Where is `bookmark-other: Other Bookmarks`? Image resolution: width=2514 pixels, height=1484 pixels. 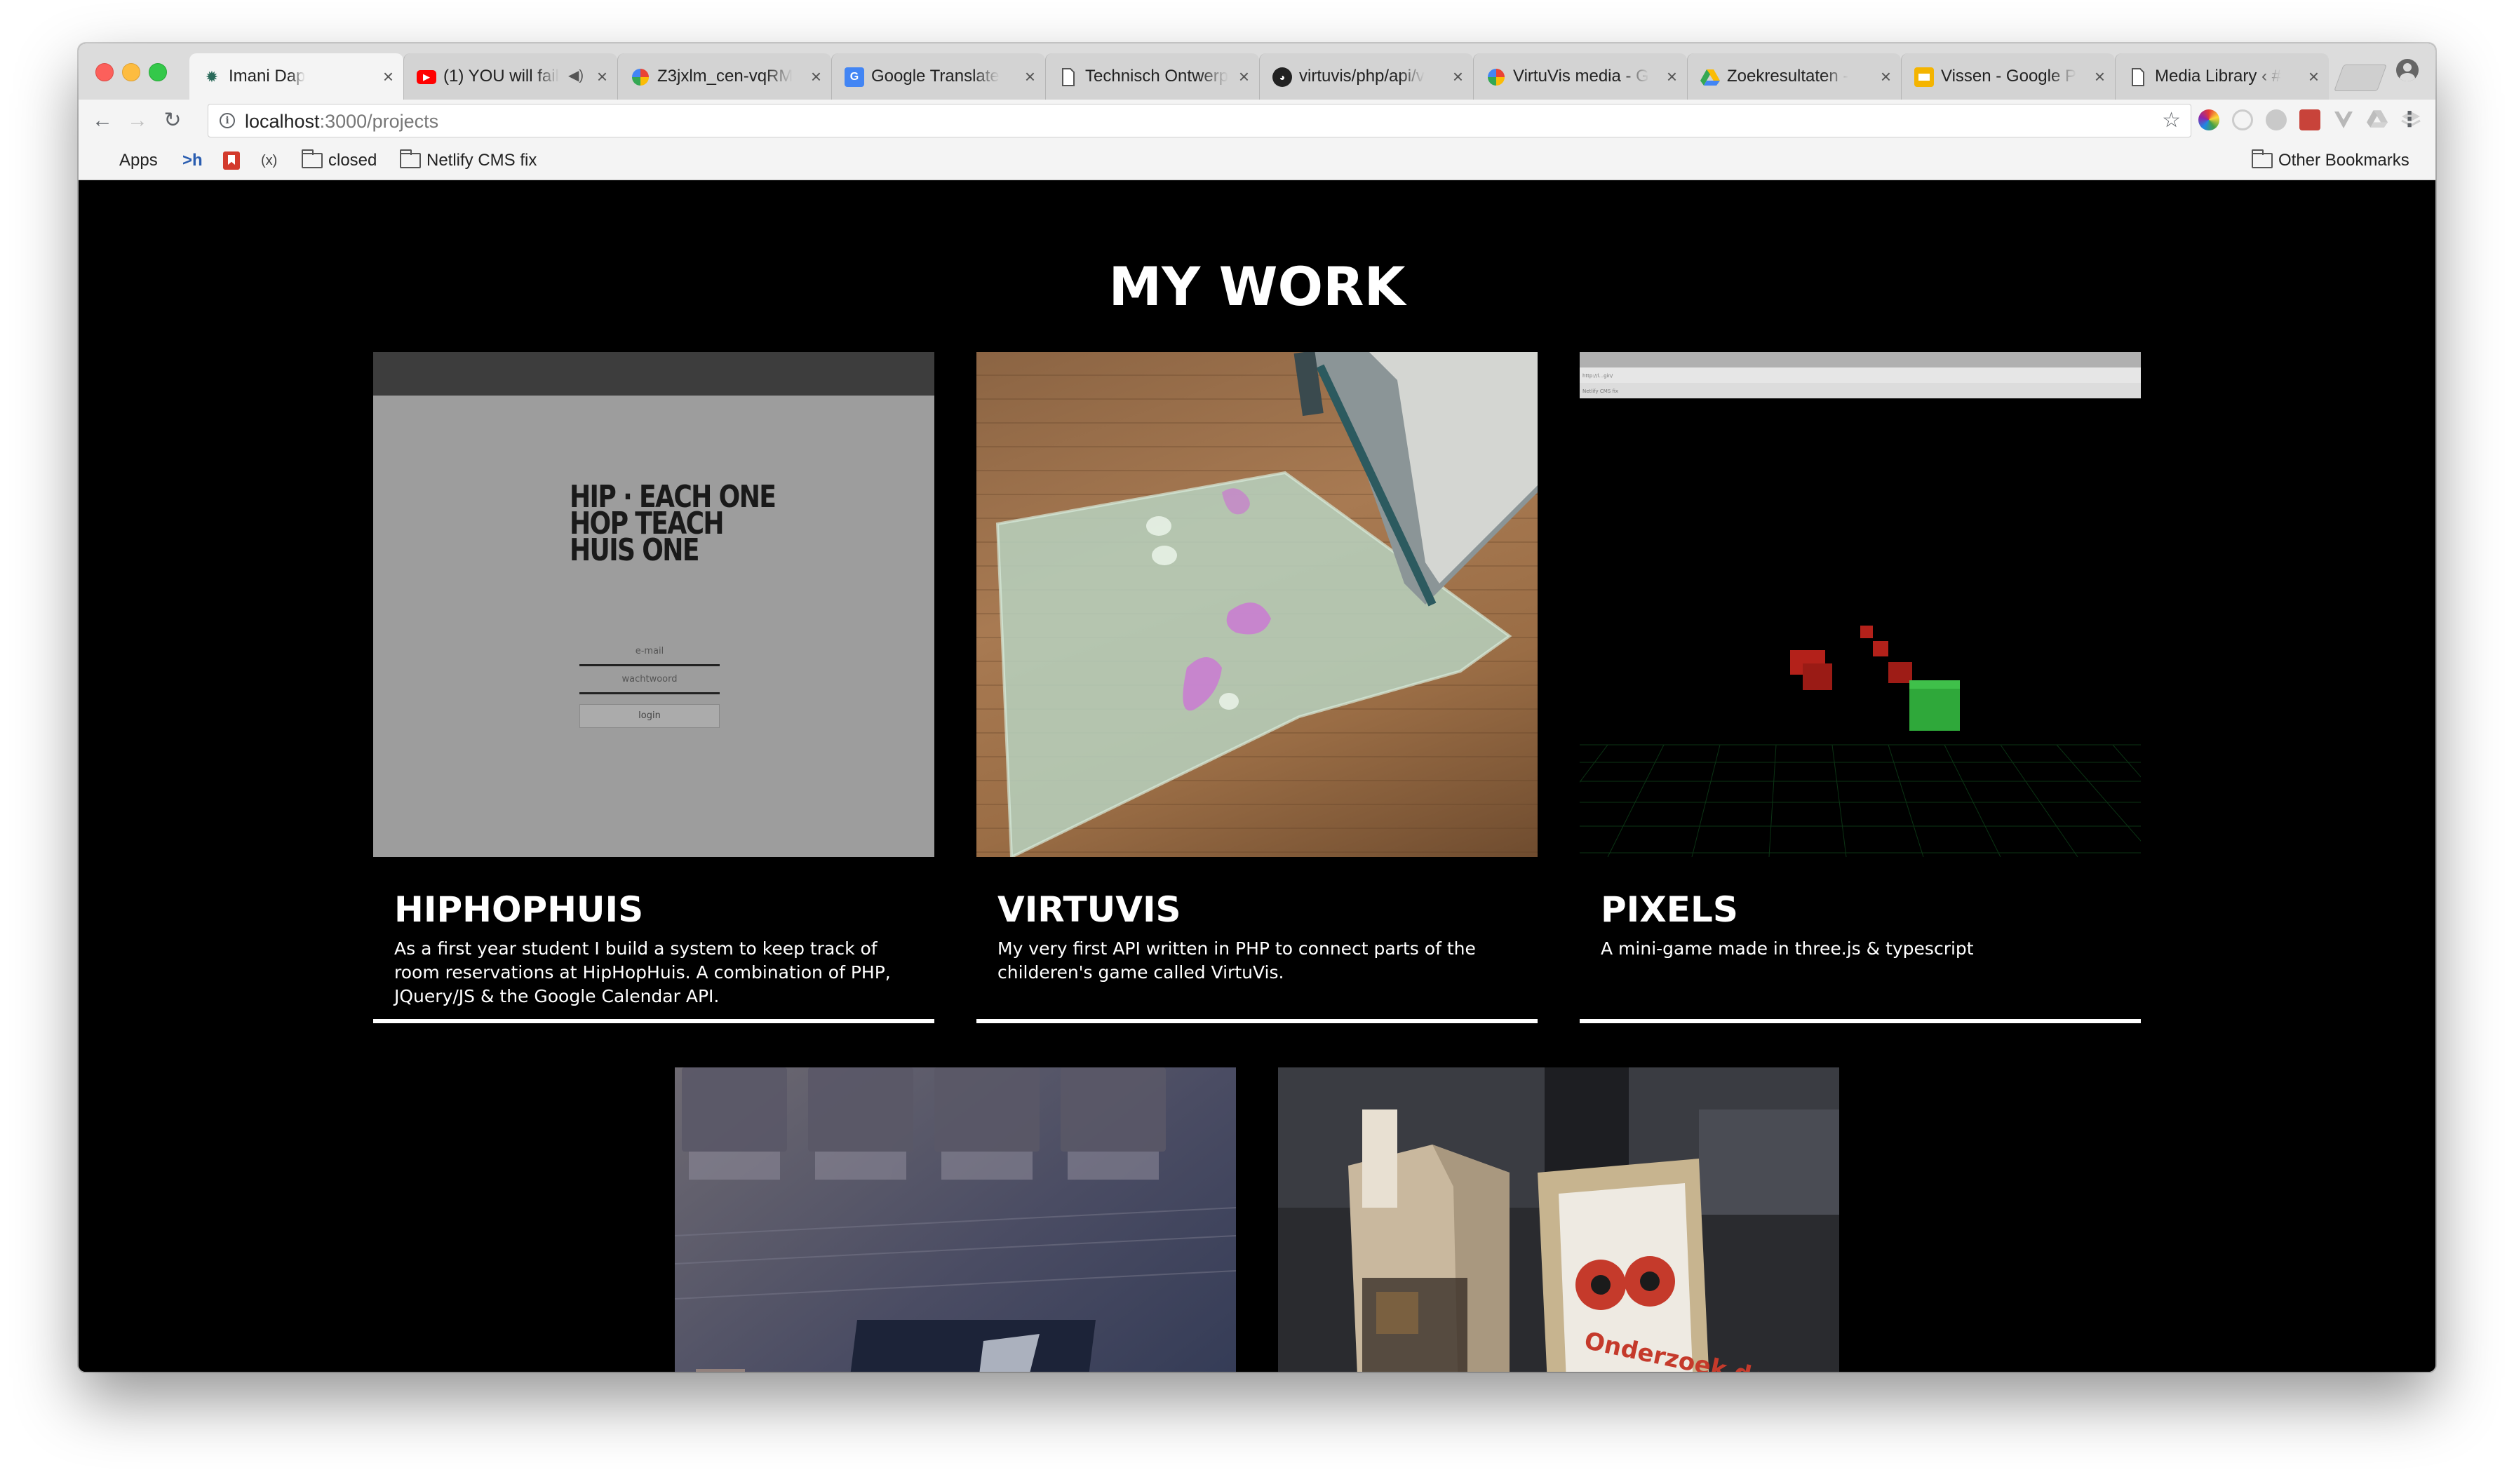
bookmark-other: Other Bookmarks is located at coordinates (2330, 161).